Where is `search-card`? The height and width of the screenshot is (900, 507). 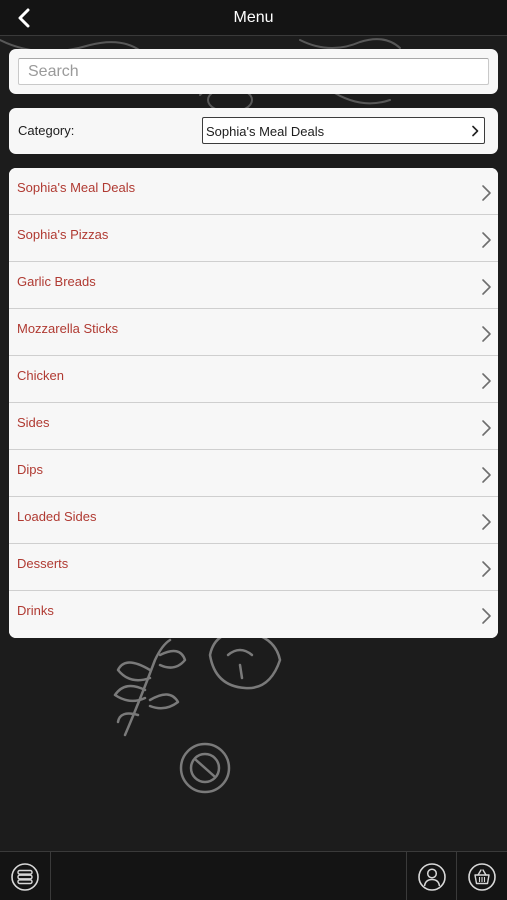
search-card is located at coordinates (253, 71).